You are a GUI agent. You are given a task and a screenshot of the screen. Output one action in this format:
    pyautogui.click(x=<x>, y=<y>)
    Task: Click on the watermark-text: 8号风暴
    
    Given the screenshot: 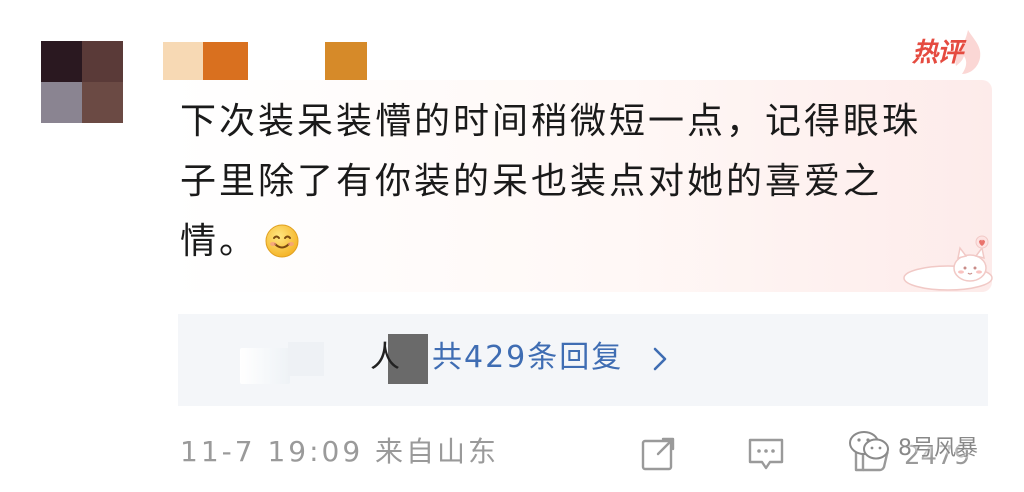 What is the action you would take?
    pyautogui.click(x=938, y=448)
    